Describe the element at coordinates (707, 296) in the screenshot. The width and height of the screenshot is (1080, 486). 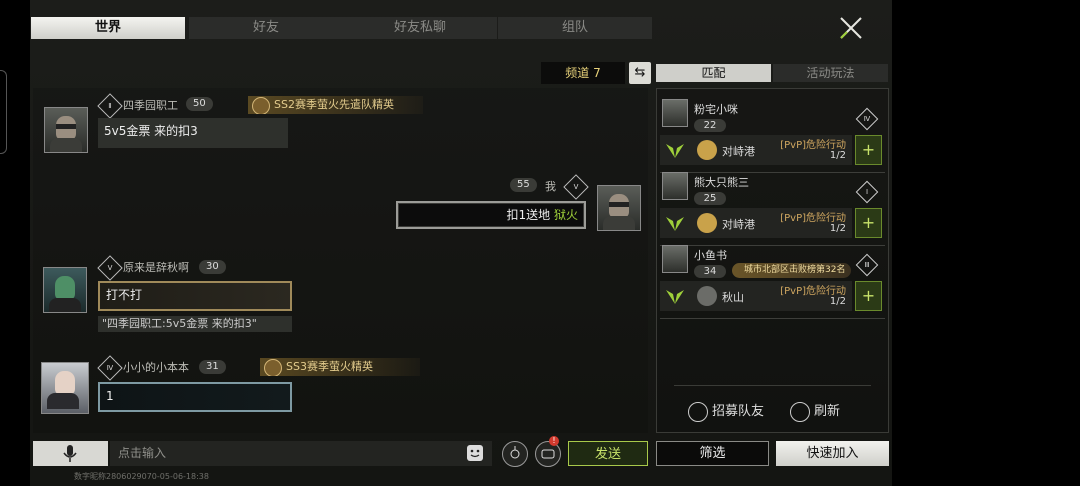
I see `mountain-icon` at that location.